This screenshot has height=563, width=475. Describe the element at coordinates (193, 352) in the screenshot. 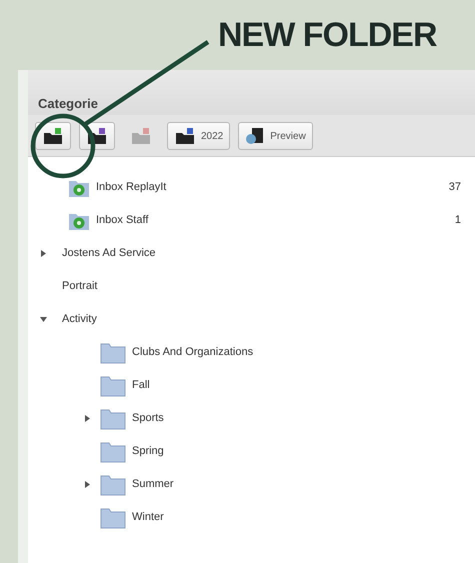

I see `category-label: Clubs And Organizations` at that location.